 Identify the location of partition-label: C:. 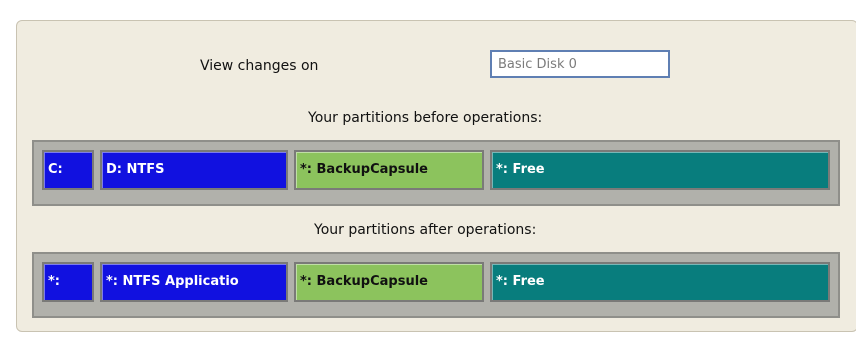
(55, 169).